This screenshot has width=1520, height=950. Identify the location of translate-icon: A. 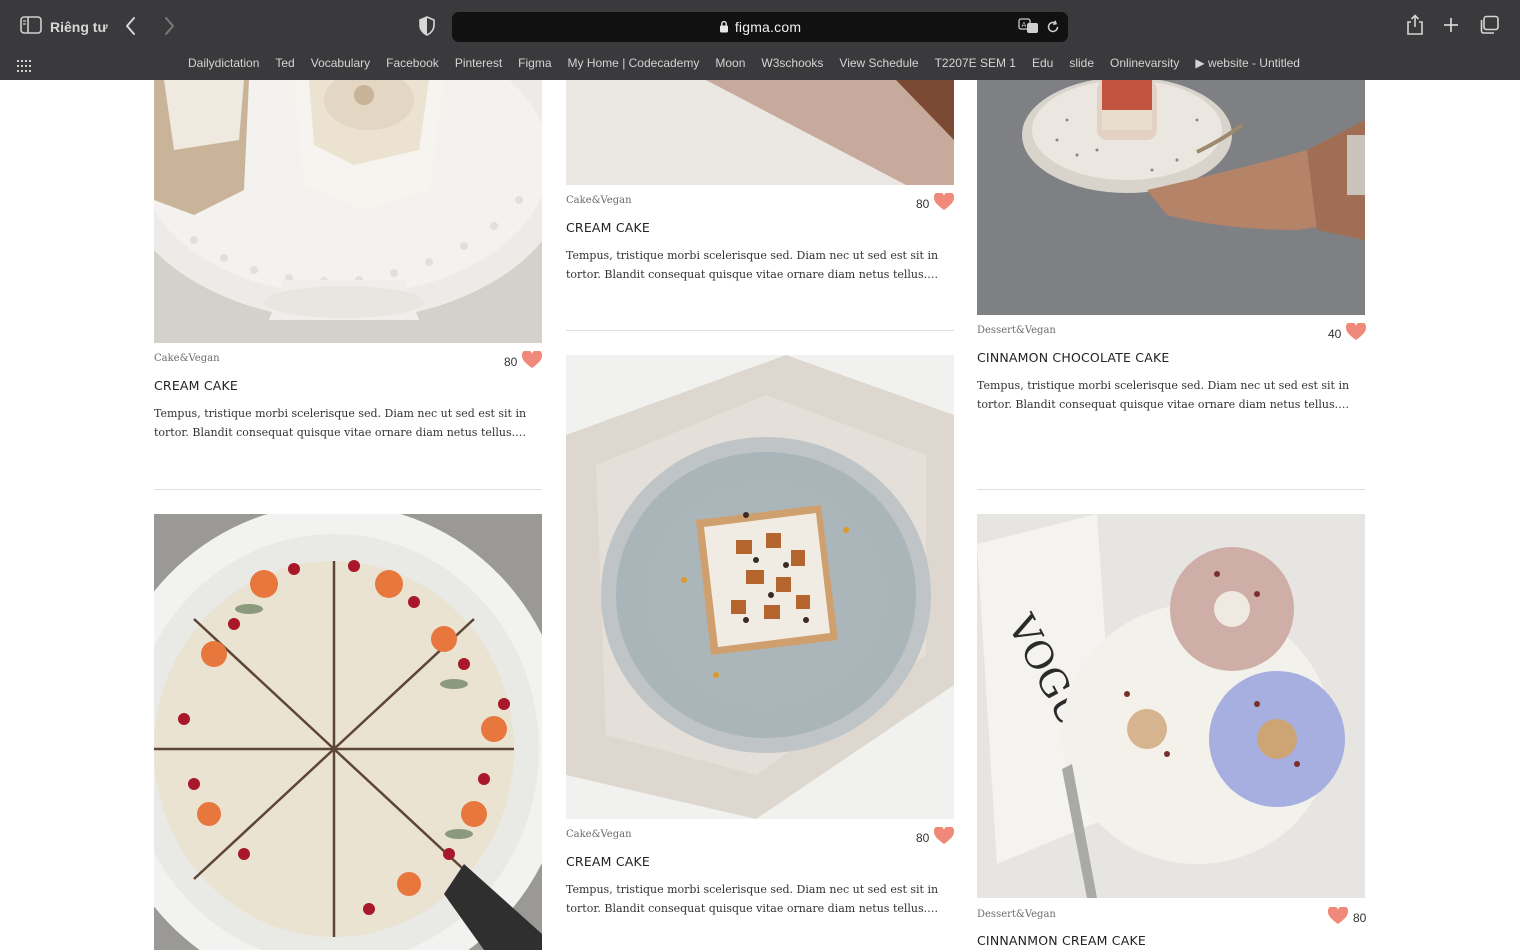
(1029, 28).